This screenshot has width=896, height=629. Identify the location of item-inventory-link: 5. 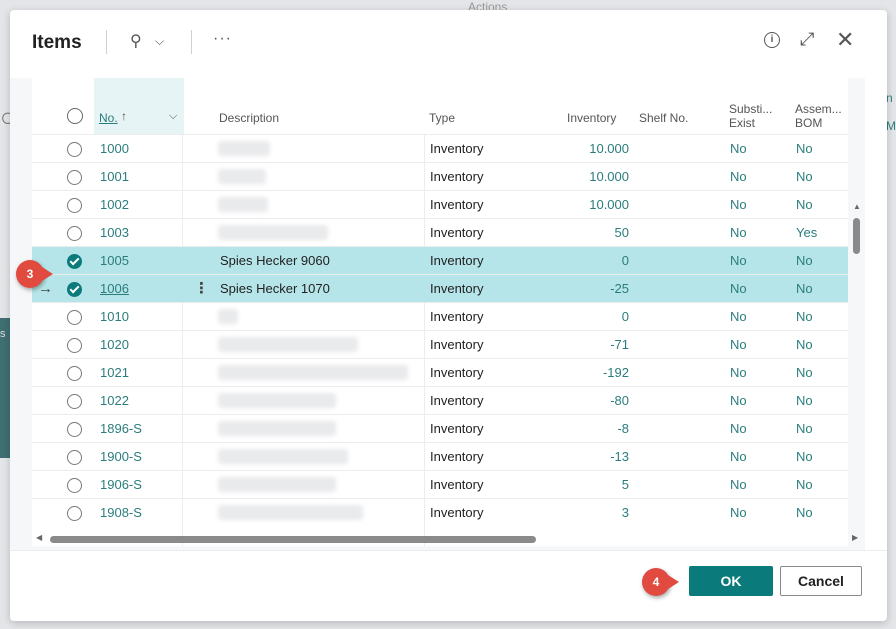
(585, 485).